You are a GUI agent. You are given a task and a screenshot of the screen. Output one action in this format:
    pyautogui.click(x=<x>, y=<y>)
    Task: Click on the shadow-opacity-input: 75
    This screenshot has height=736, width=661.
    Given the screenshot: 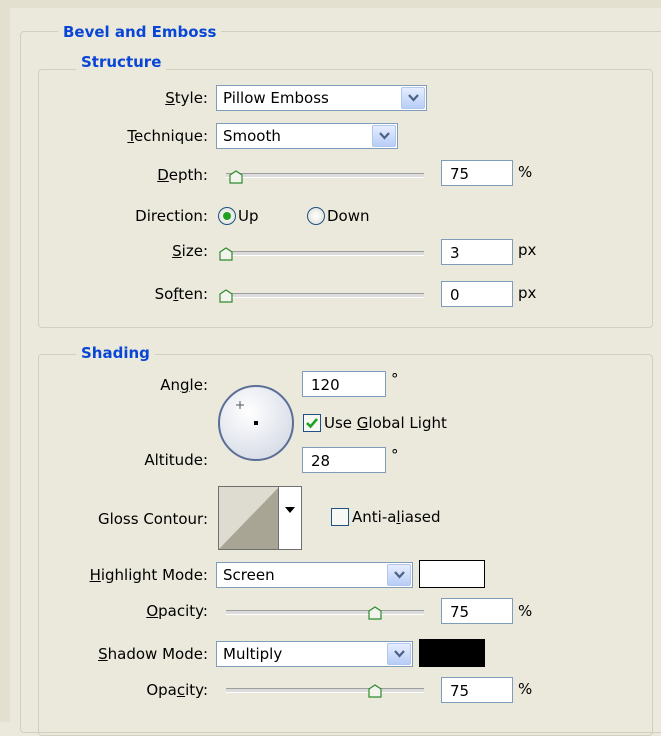 What is the action you would take?
    pyautogui.click(x=477, y=690)
    